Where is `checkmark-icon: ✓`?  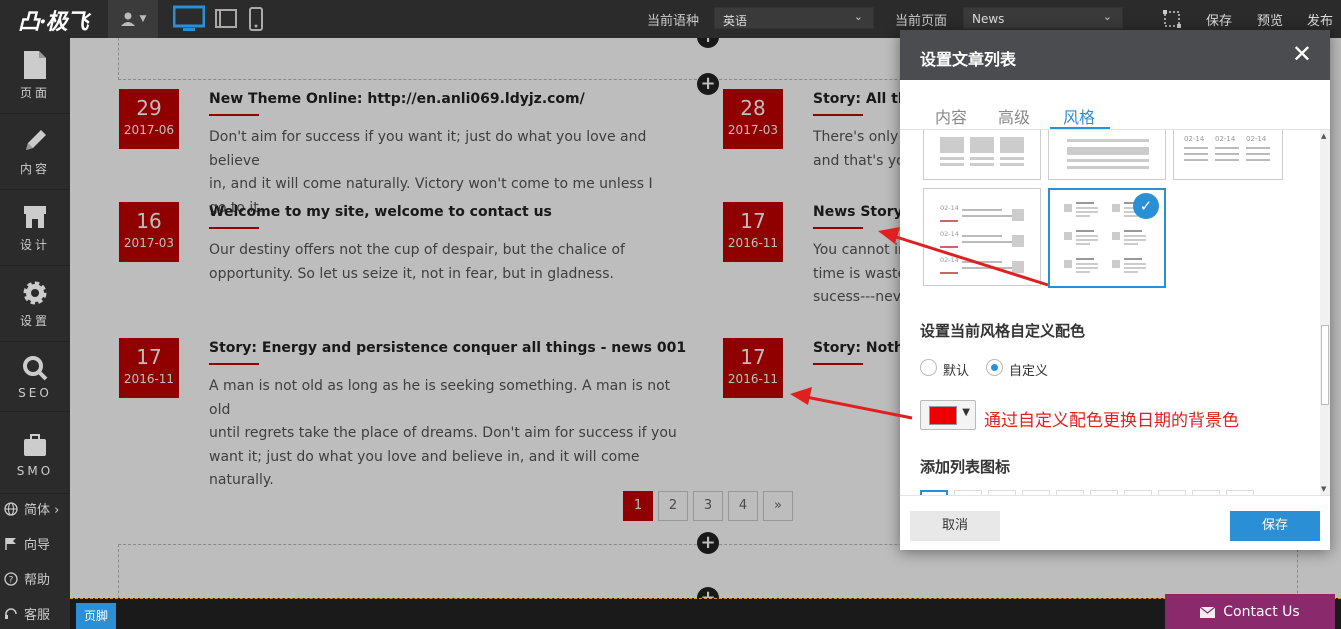 checkmark-icon: ✓ is located at coordinates (1146, 206).